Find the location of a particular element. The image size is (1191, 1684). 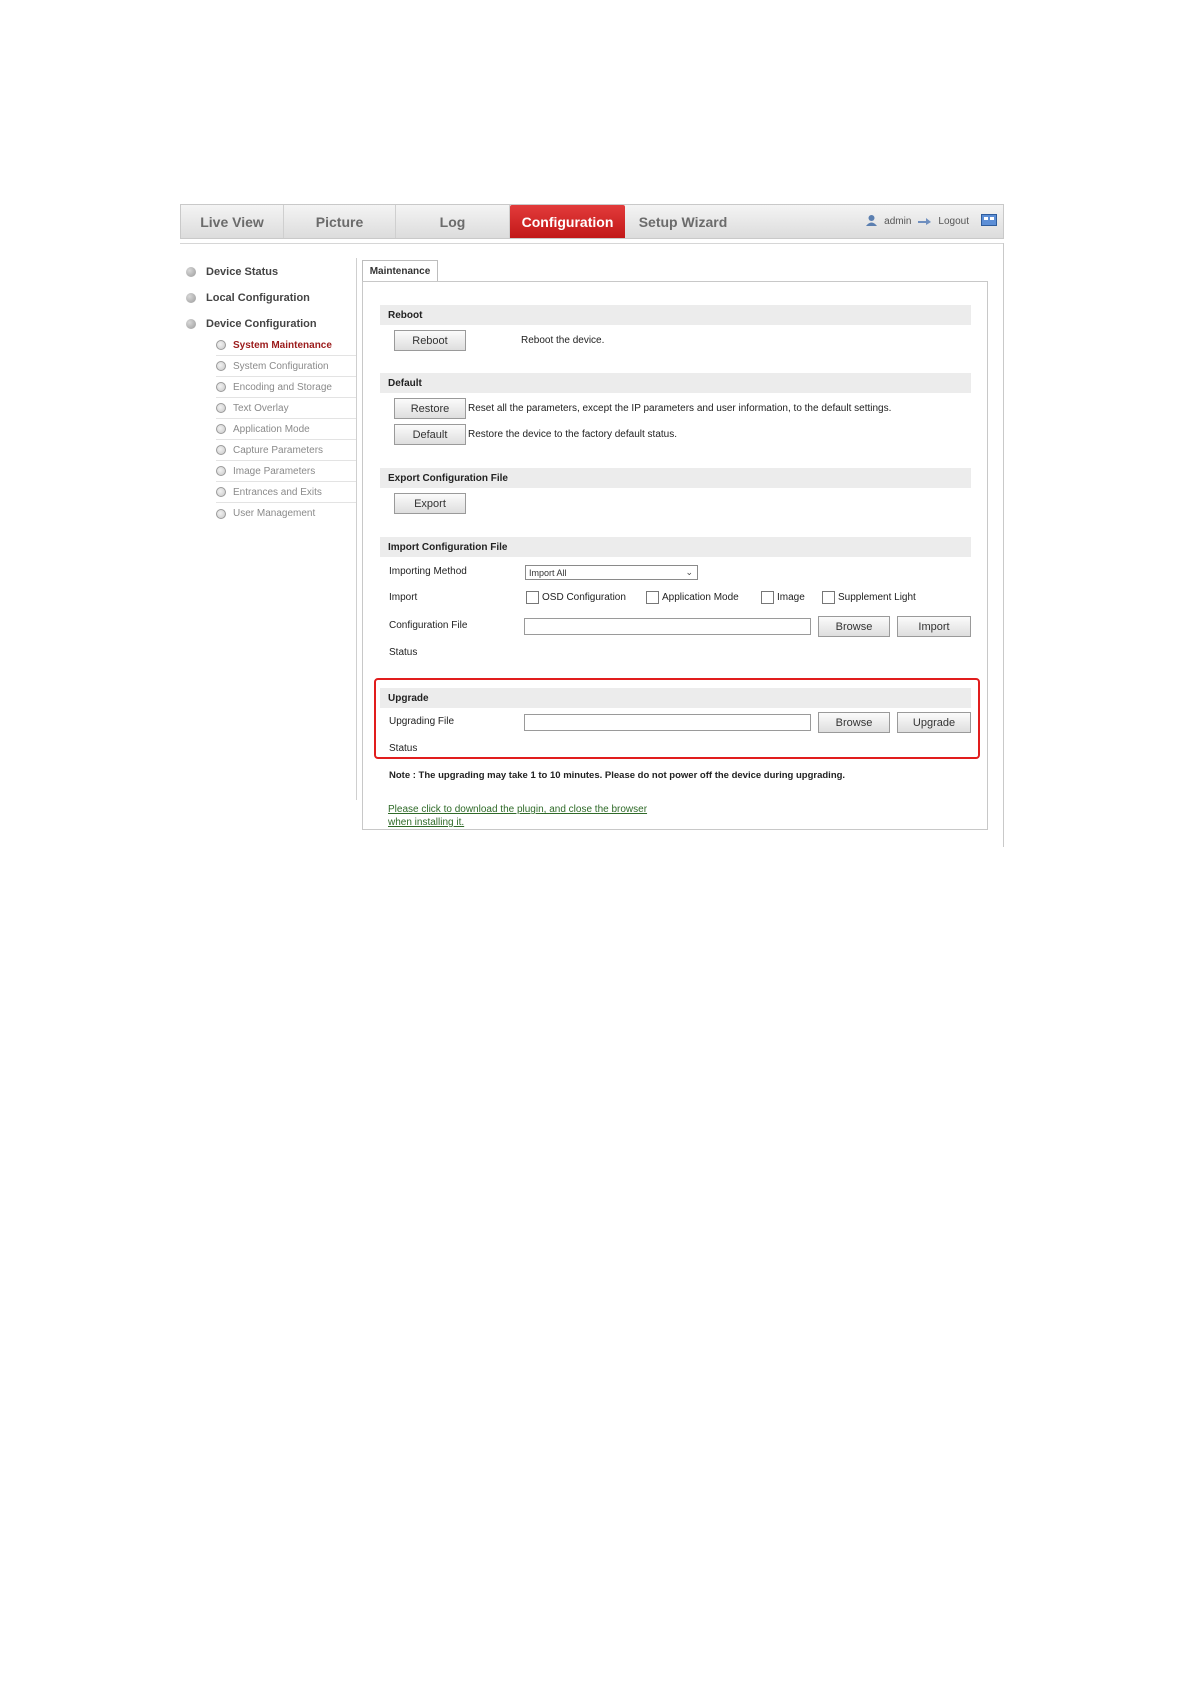

import-status-label: Status is located at coordinates (403, 652).